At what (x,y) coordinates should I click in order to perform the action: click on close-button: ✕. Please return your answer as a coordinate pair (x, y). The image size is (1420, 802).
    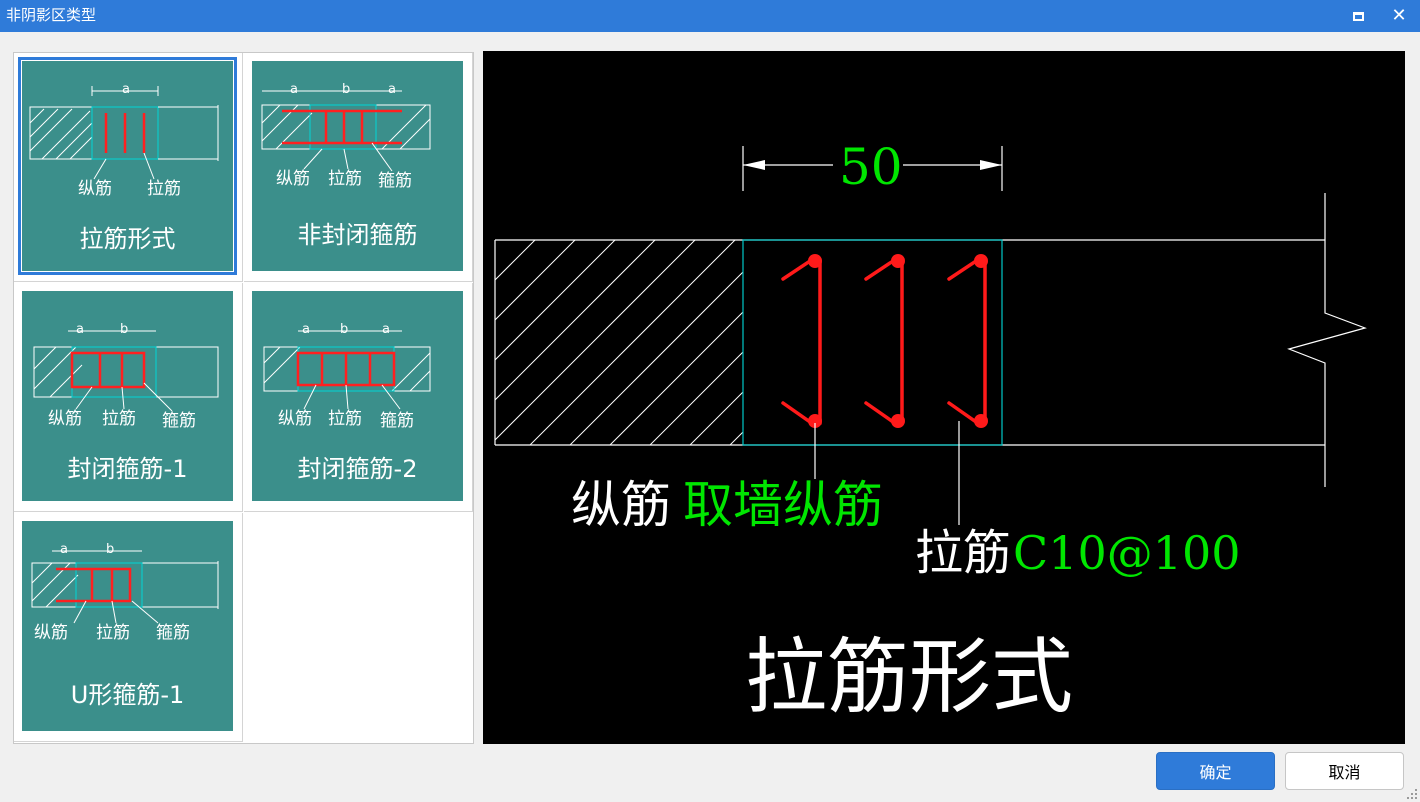
    Looking at the image, I should click on (1399, 16).